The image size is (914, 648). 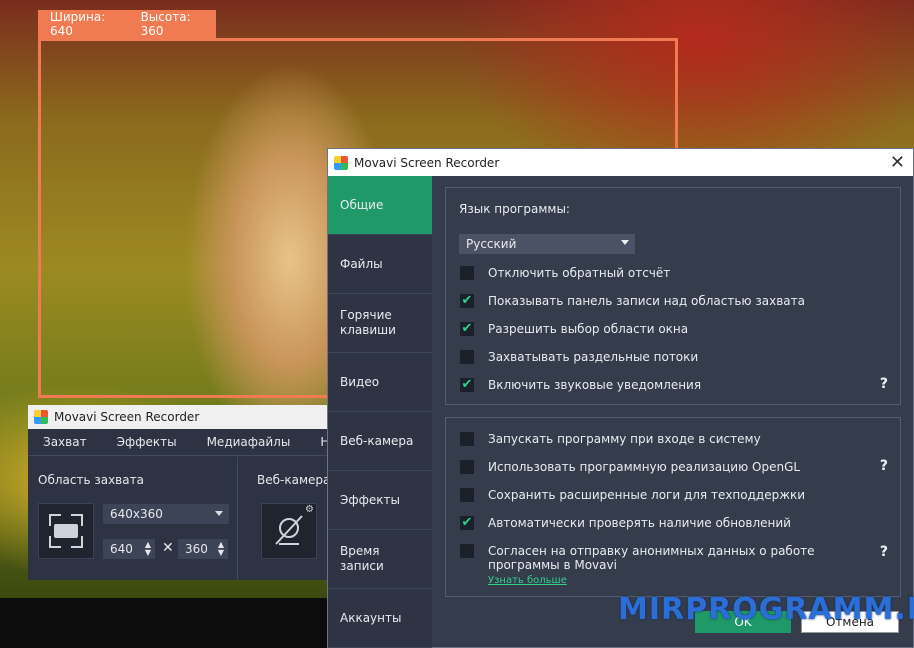 What do you see at coordinates (136, 514) in the screenshot?
I see `resolution-value: 640x360` at bounding box center [136, 514].